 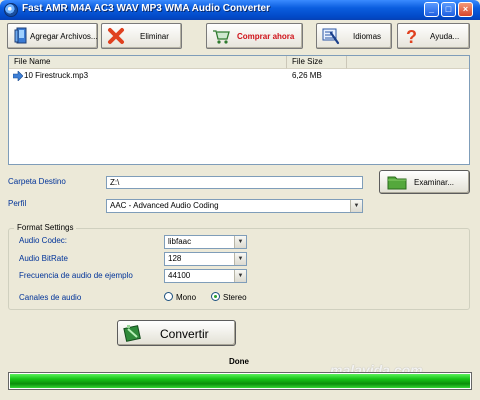 What do you see at coordinates (465, 9) in the screenshot?
I see `close-button: ×` at bounding box center [465, 9].